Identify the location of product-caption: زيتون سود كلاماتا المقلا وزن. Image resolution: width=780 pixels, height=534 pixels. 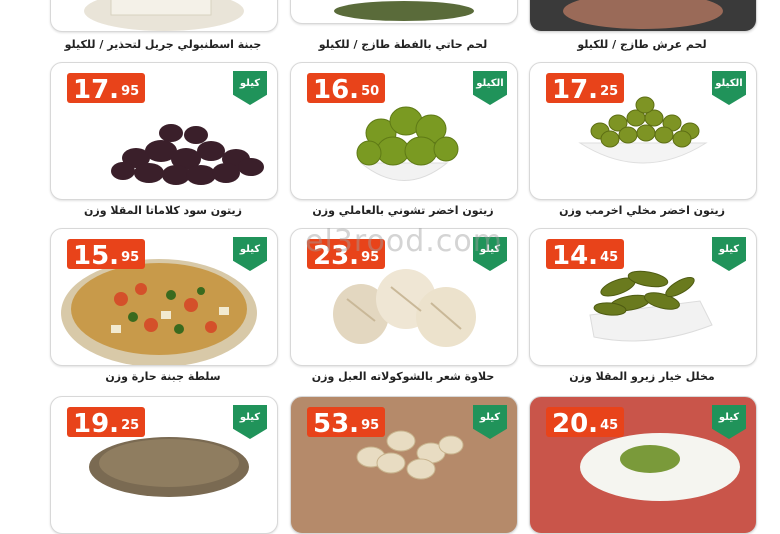
(163, 210).